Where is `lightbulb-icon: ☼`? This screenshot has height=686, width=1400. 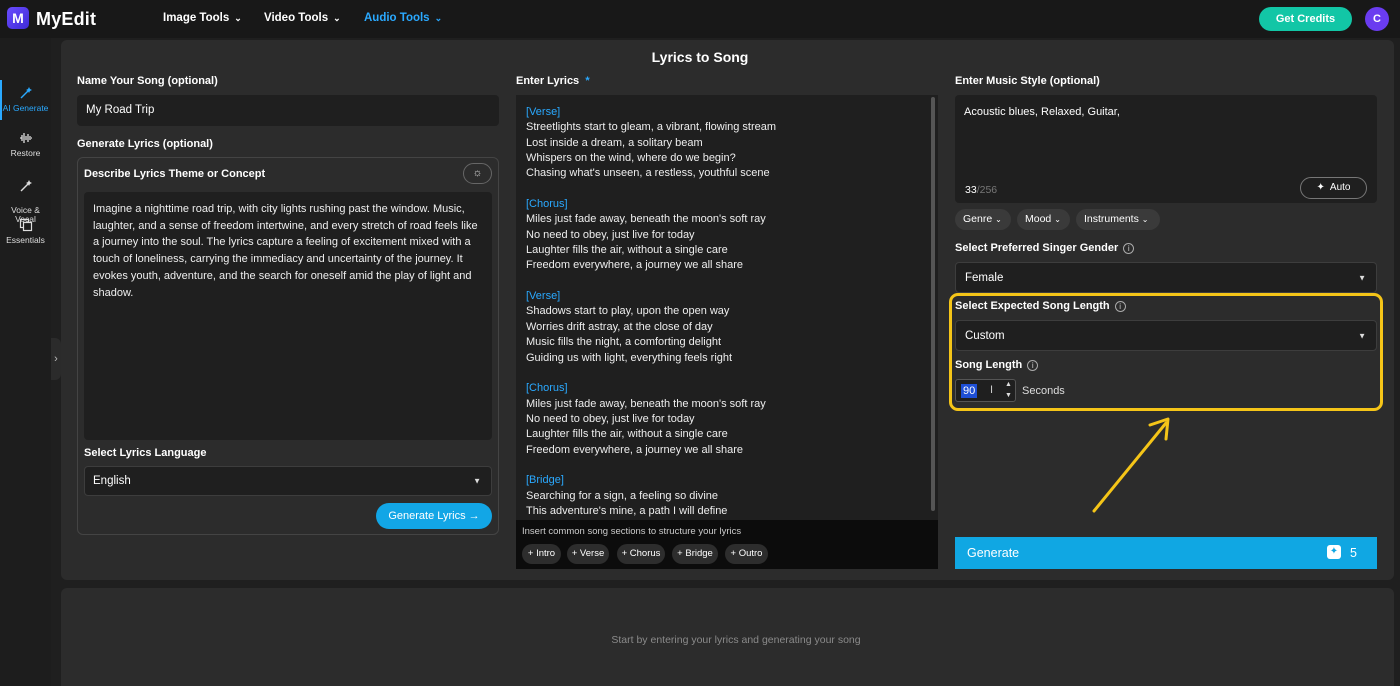
lightbulb-icon: ☼ is located at coordinates (477, 173).